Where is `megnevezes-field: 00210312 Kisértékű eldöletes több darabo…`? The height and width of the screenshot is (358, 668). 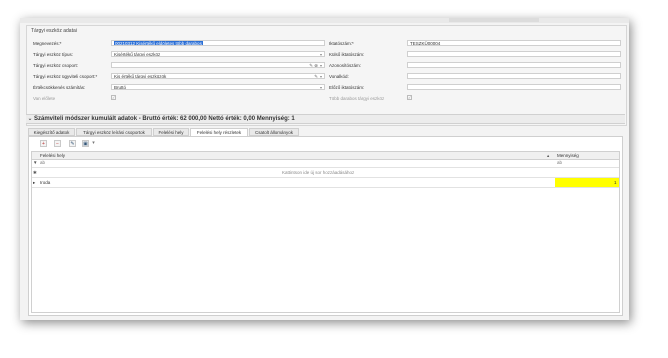 megnevezes-field: 00210312 Kisértékű eldöletes több darabo… is located at coordinates (218, 43).